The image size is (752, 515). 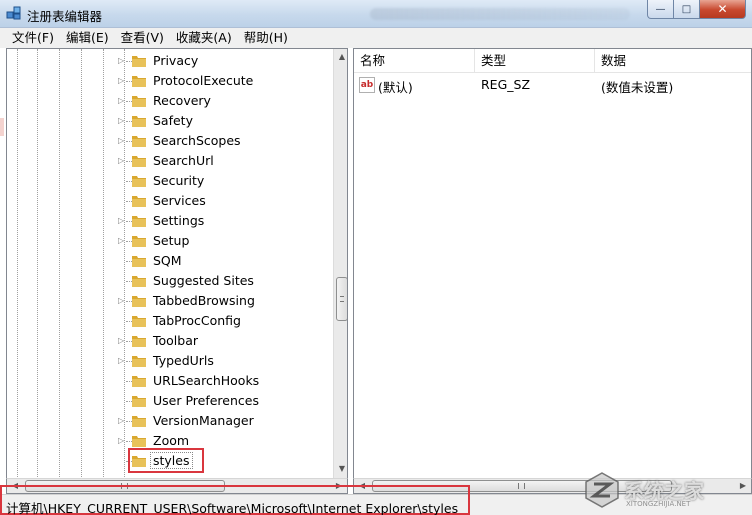 What do you see at coordinates (87, 38) in the screenshot?
I see `menu-edit: 编辑(E)` at bounding box center [87, 38].